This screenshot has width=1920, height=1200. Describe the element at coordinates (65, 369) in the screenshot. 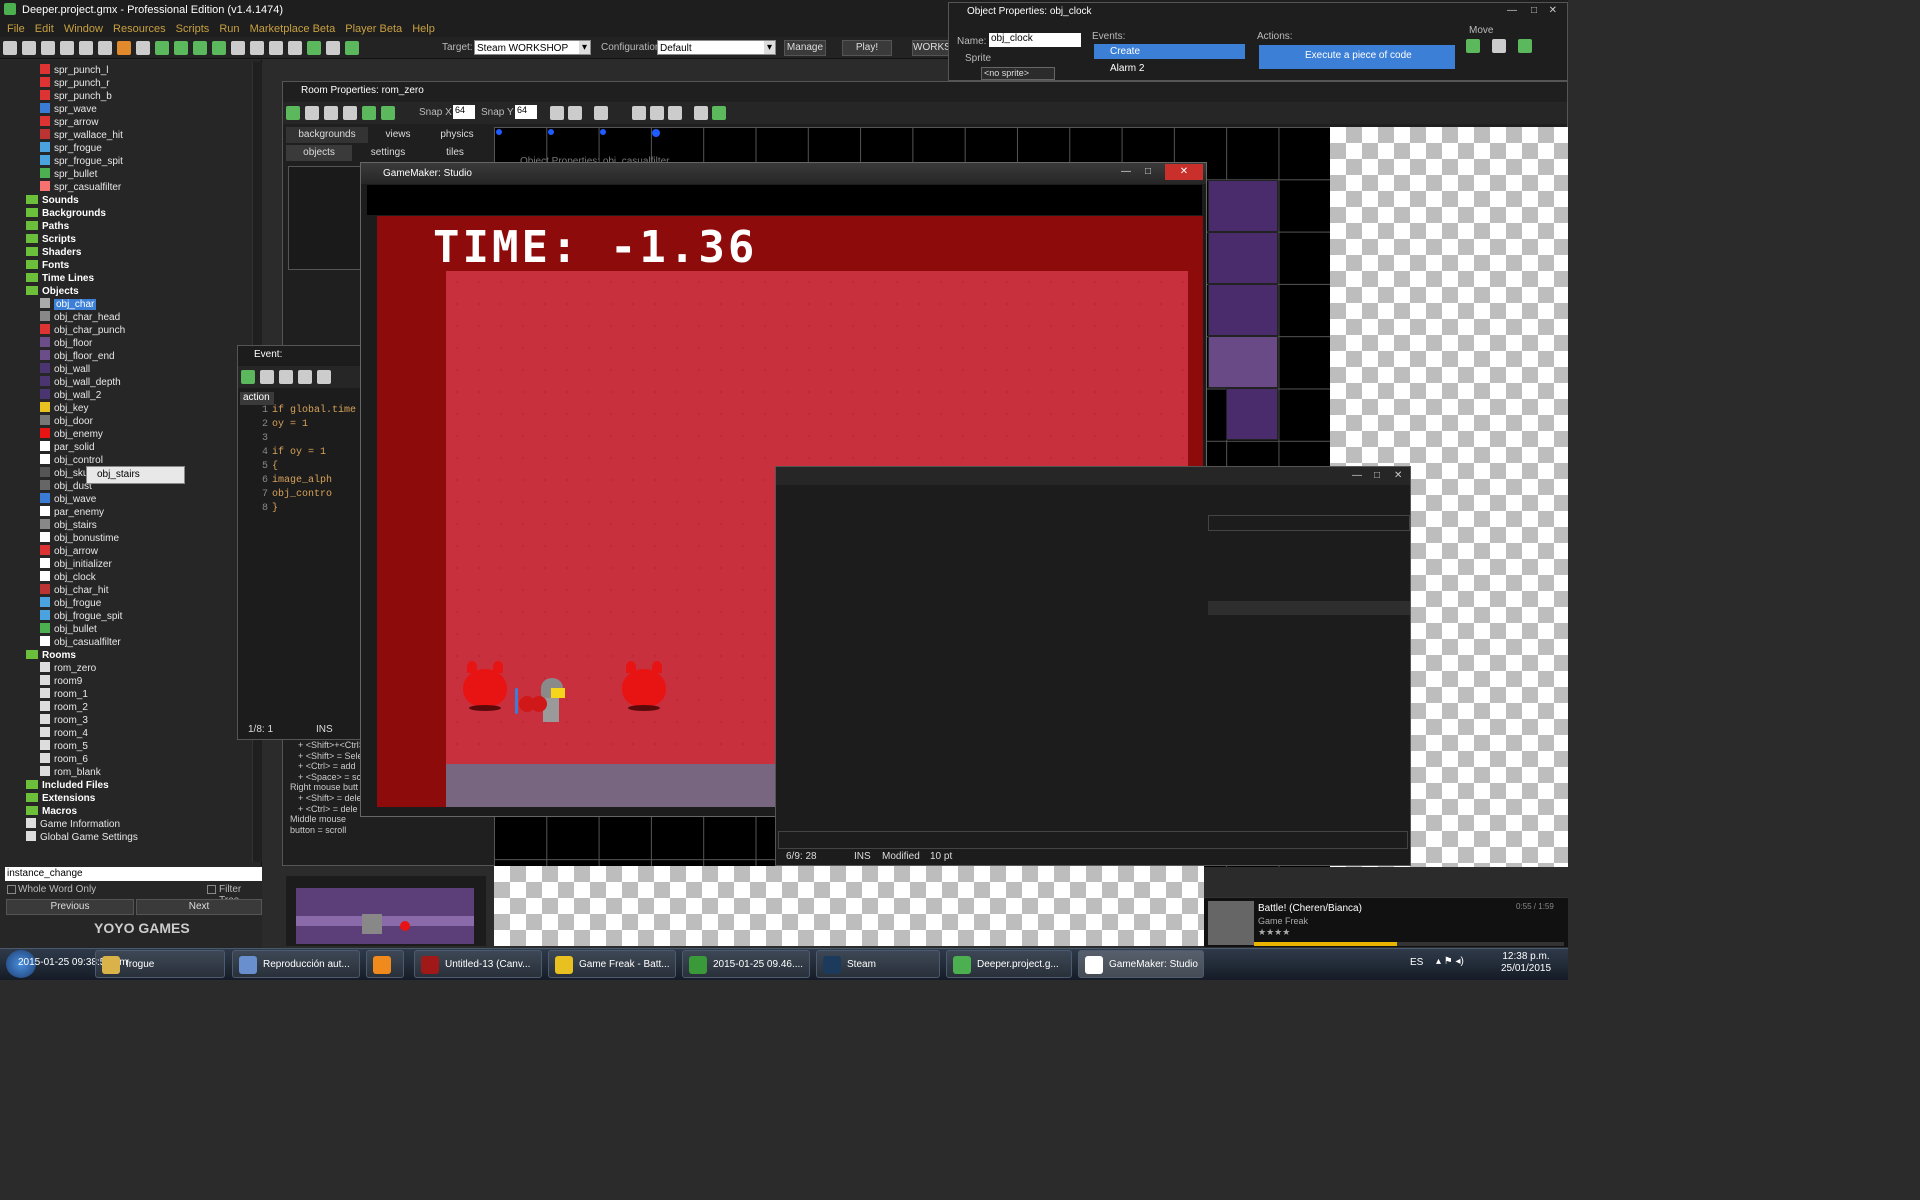

I see `tree-object-item: obj_wall` at that location.